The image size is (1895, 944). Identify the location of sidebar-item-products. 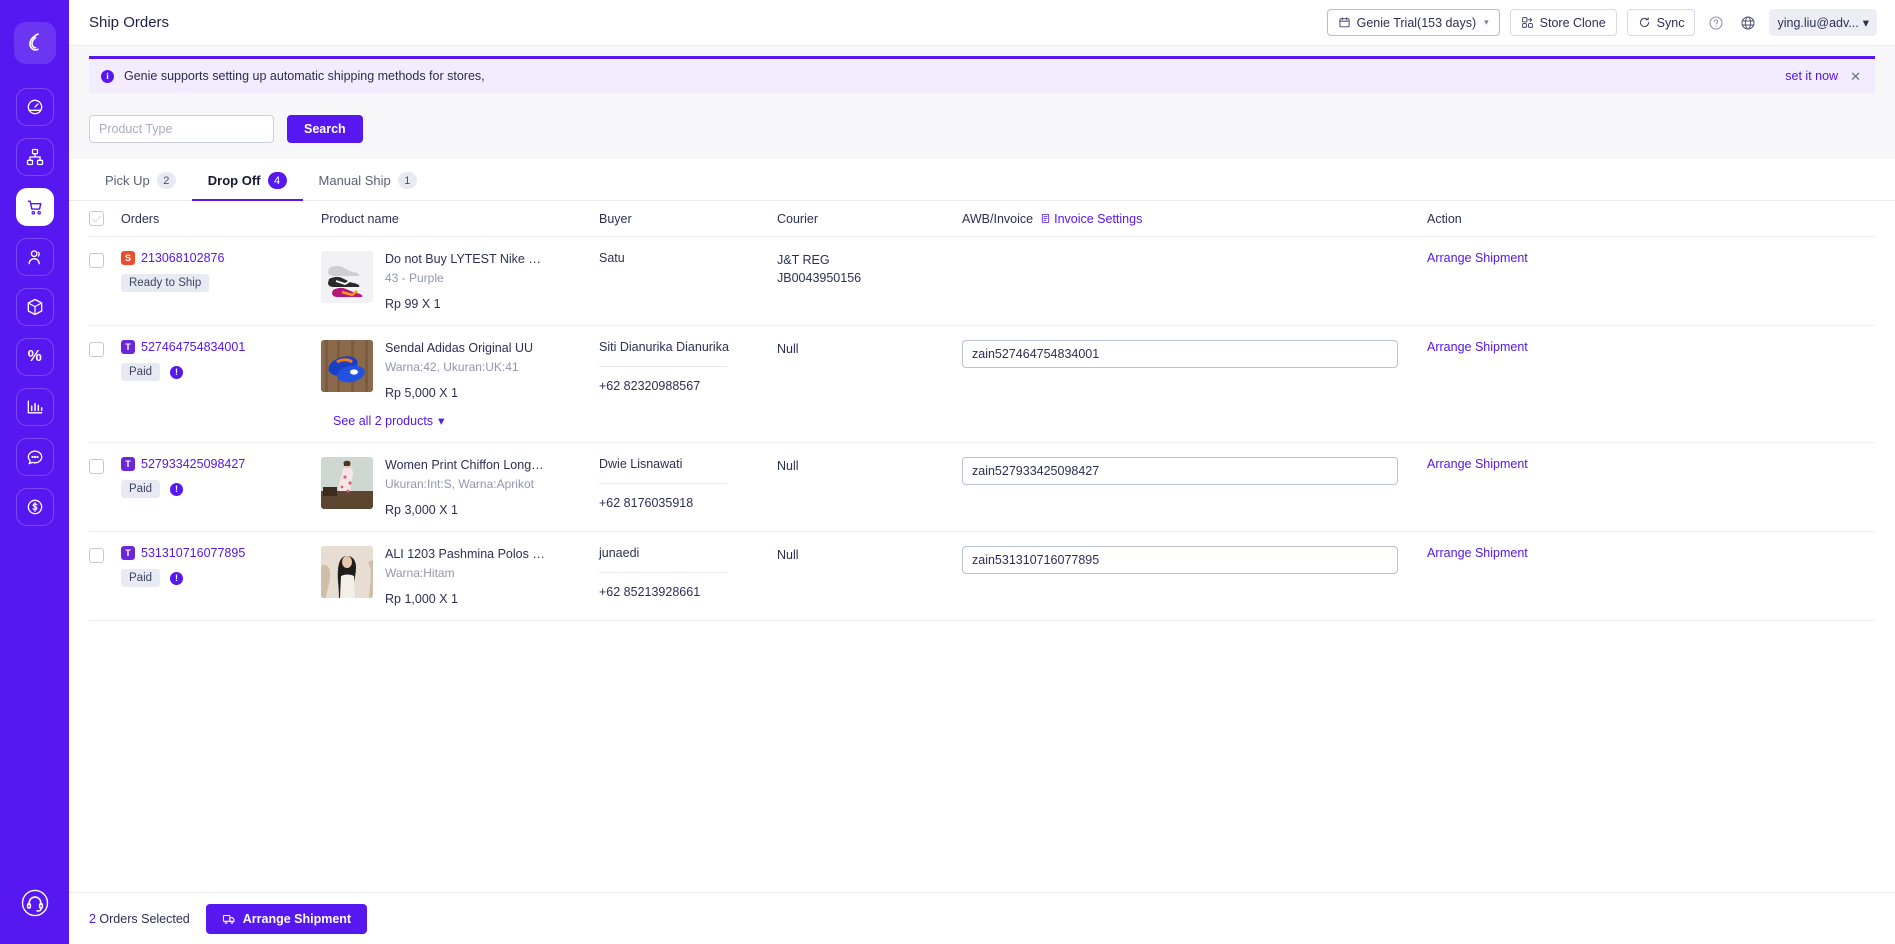
(34, 307).